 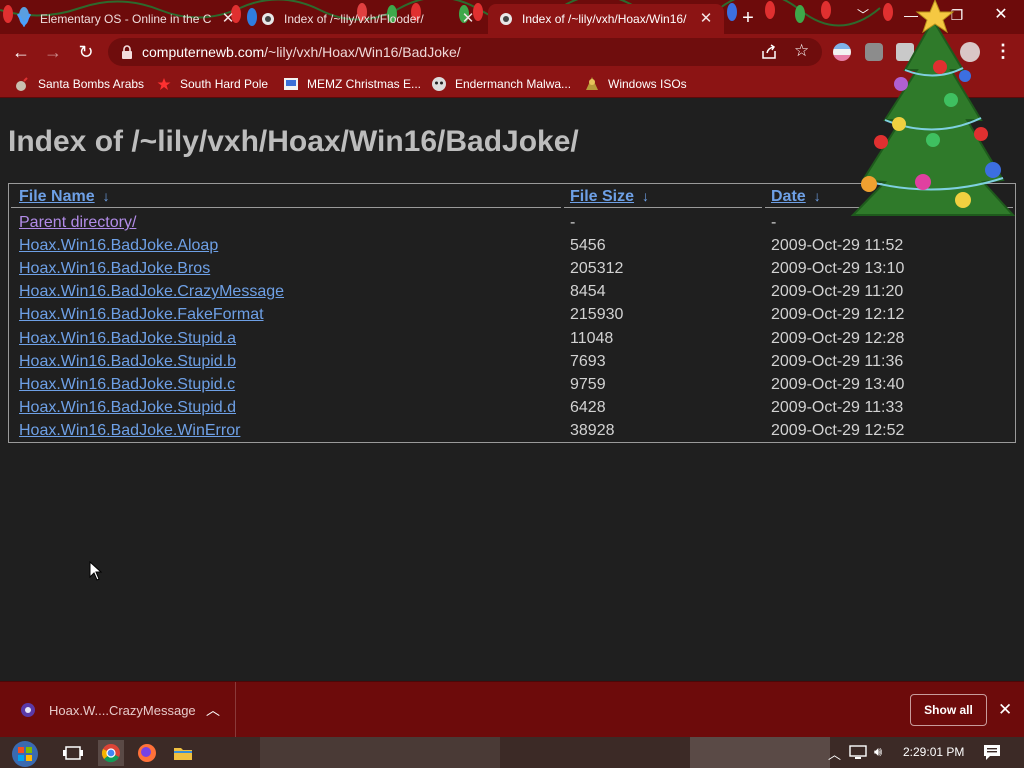 I want to click on forward-arrow-icon: →, so click(x=53, y=52).